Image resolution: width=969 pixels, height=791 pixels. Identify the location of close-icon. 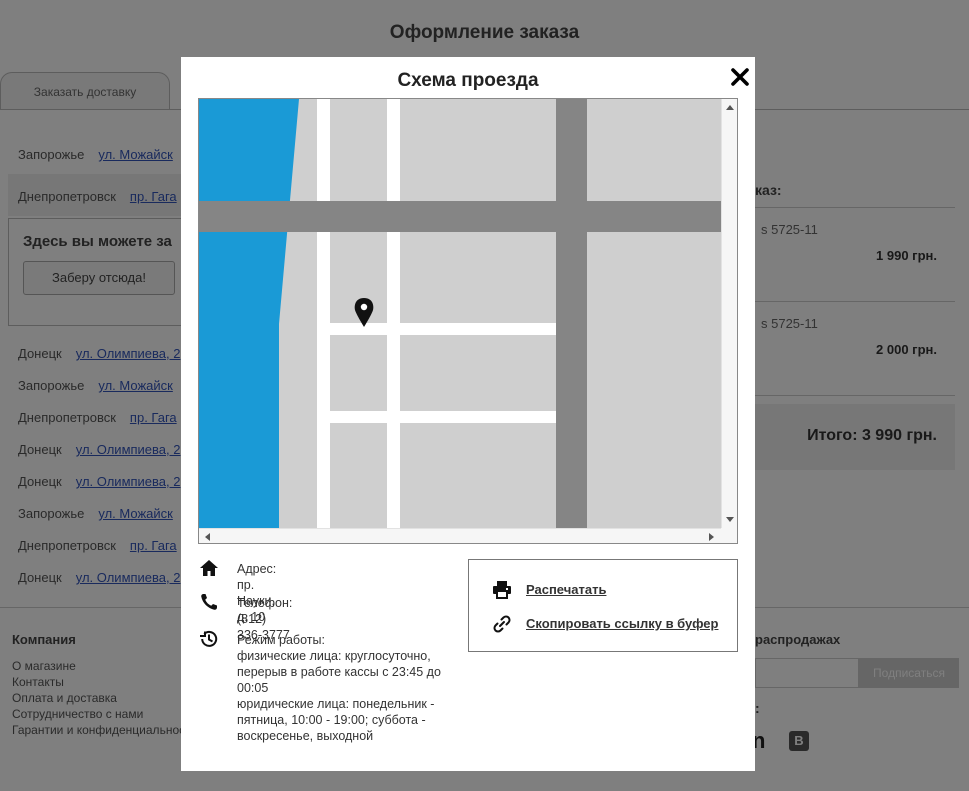
(740, 77).